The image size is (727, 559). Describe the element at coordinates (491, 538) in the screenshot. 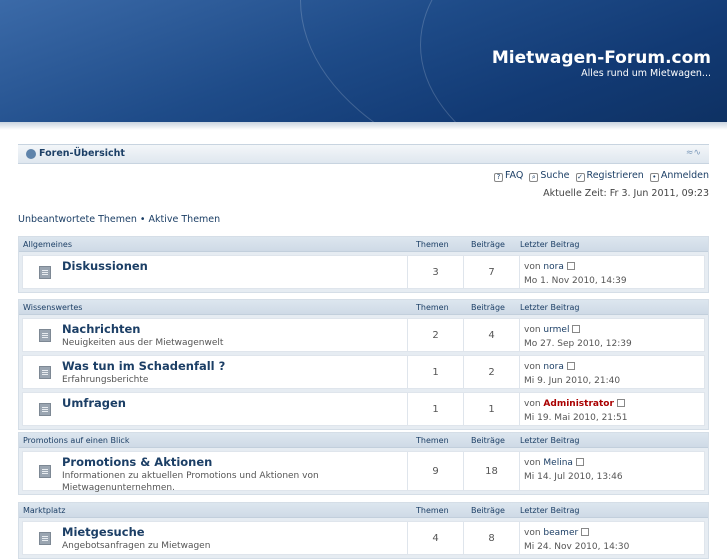

I see `post-count: 8` at that location.